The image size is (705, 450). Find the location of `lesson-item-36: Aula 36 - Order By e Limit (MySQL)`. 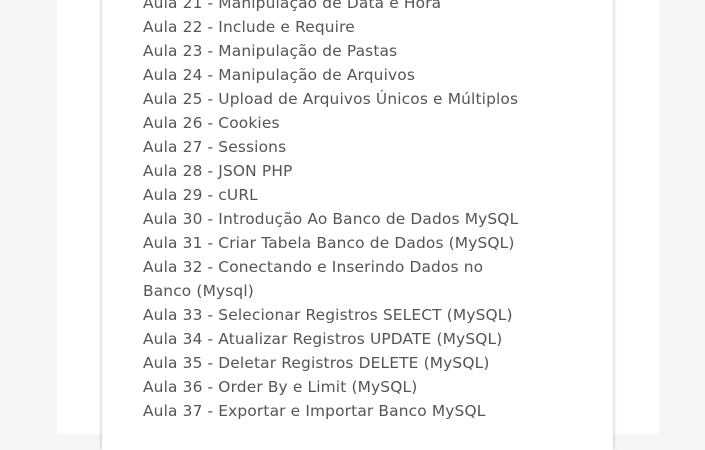

lesson-item-36: Aula 36 - Order By e Limit (MySQL) is located at coordinates (338, 387).